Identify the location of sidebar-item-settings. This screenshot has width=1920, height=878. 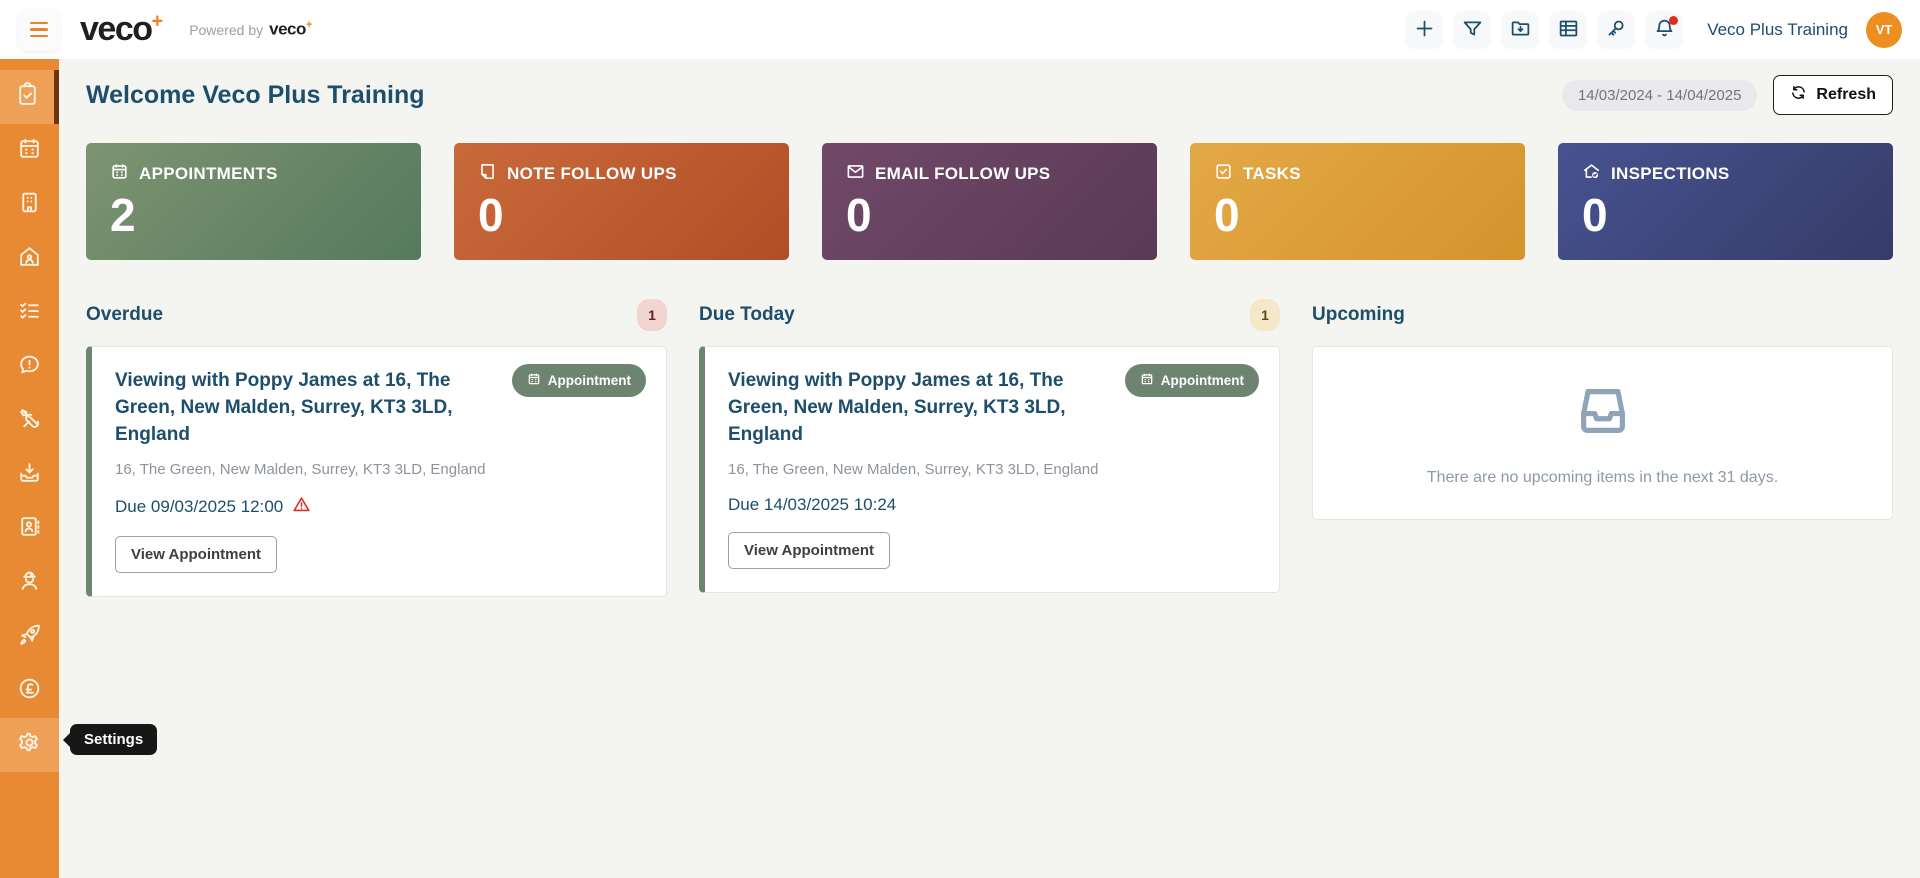
(29, 745).